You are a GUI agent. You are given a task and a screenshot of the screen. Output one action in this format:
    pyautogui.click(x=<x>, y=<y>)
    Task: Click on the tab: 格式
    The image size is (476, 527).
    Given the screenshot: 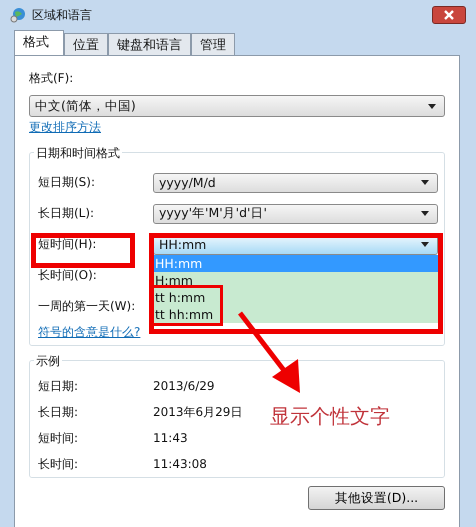 What is the action you would take?
    pyautogui.click(x=39, y=42)
    